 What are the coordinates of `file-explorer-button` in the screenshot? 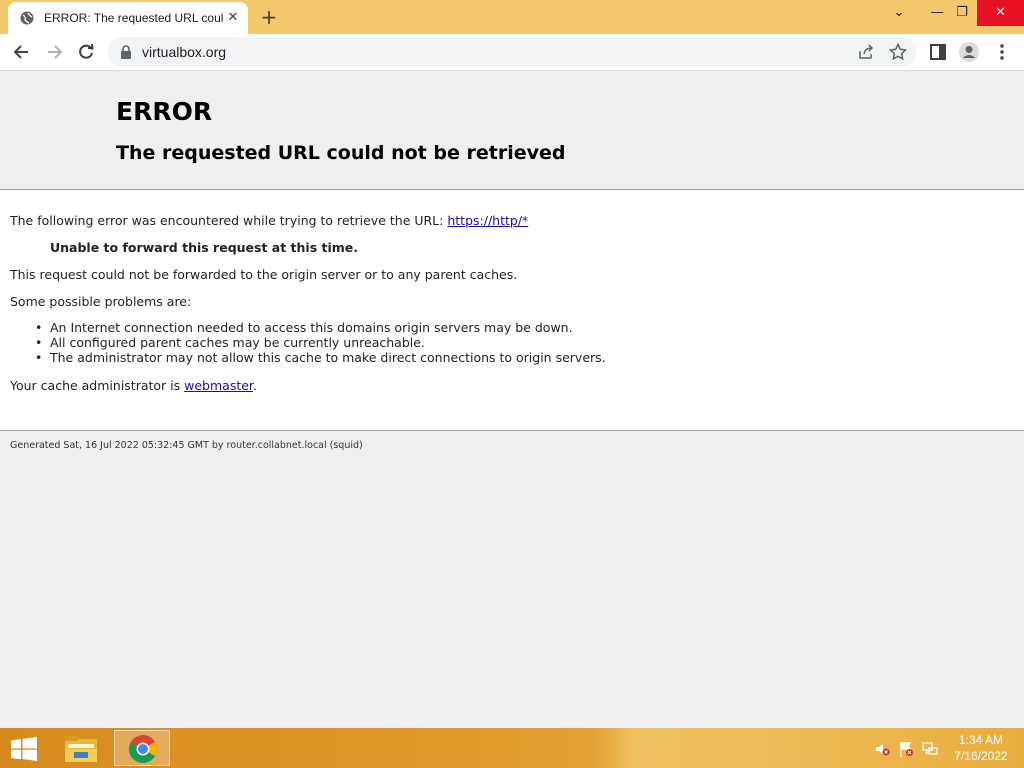 It's located at (84, 748).